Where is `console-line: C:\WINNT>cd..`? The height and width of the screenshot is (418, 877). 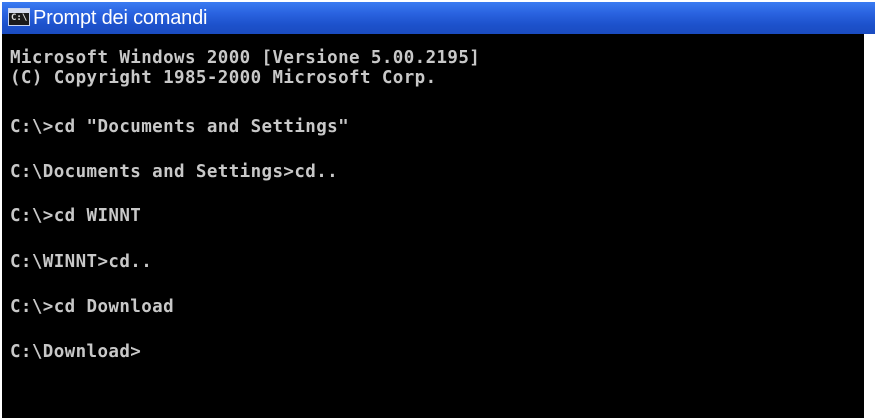
console-line: C:\WINNT>cd.. is located at coordinates (81, 262).